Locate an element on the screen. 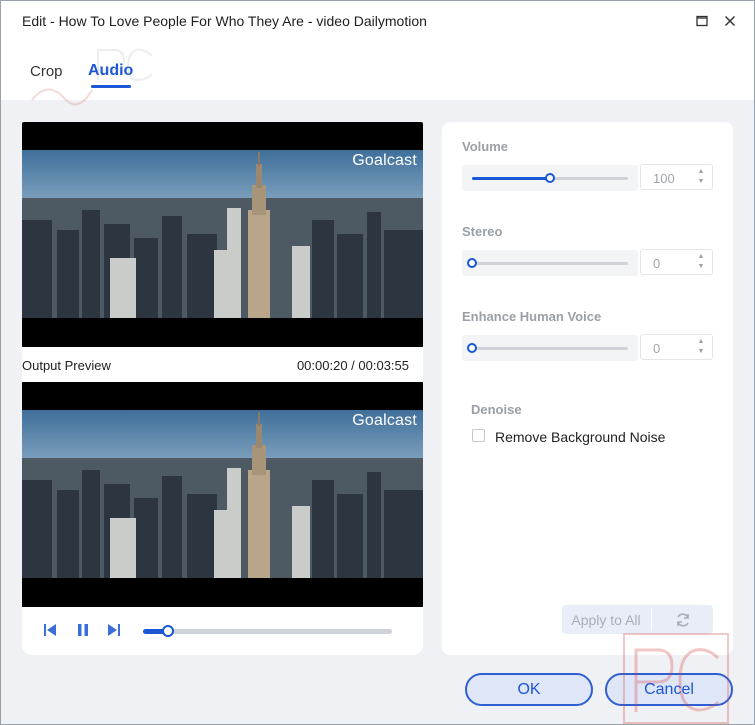 Image resolution: width=755 pixels, height=725 pixels. denoise-label: Denoise is located at coordinates (496, 409).